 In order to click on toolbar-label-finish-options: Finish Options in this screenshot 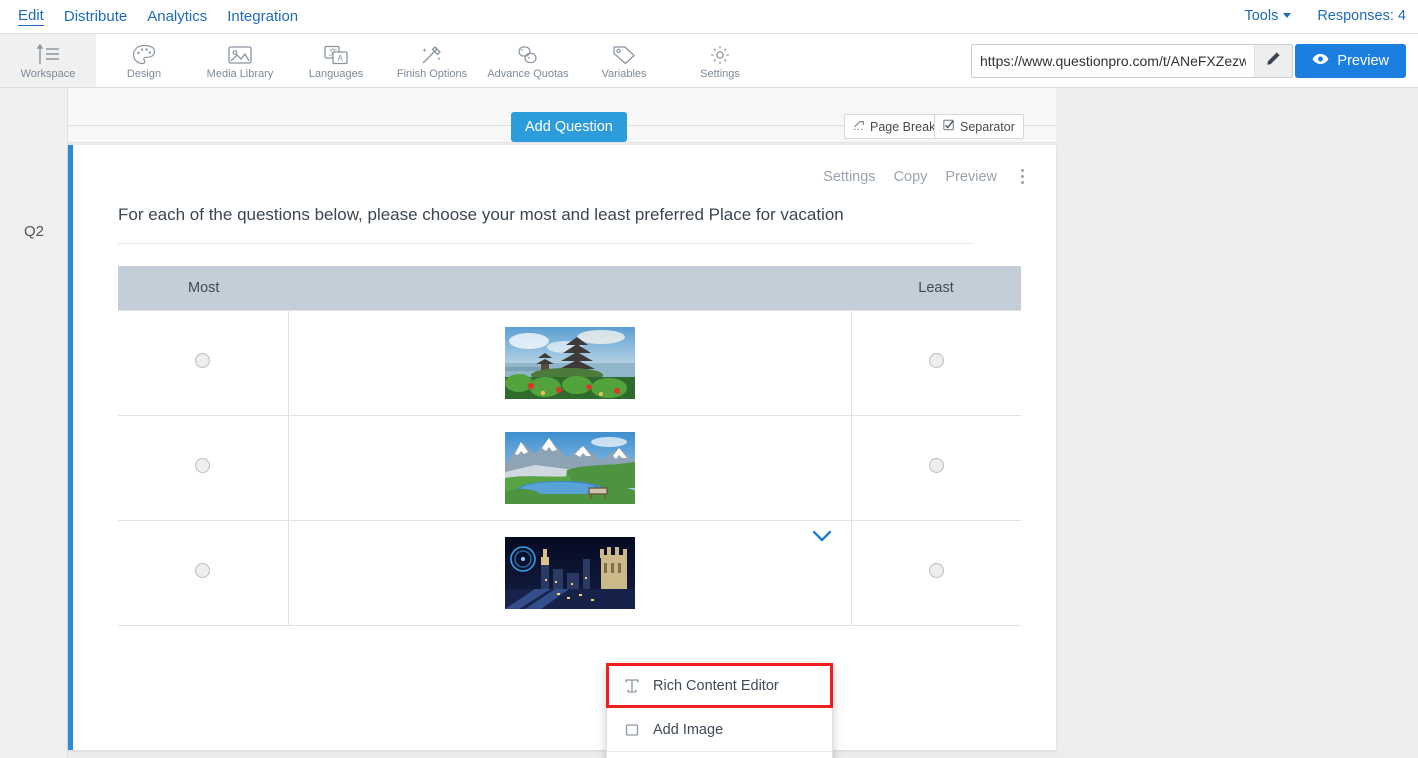, I will do `click(432, 73)`.